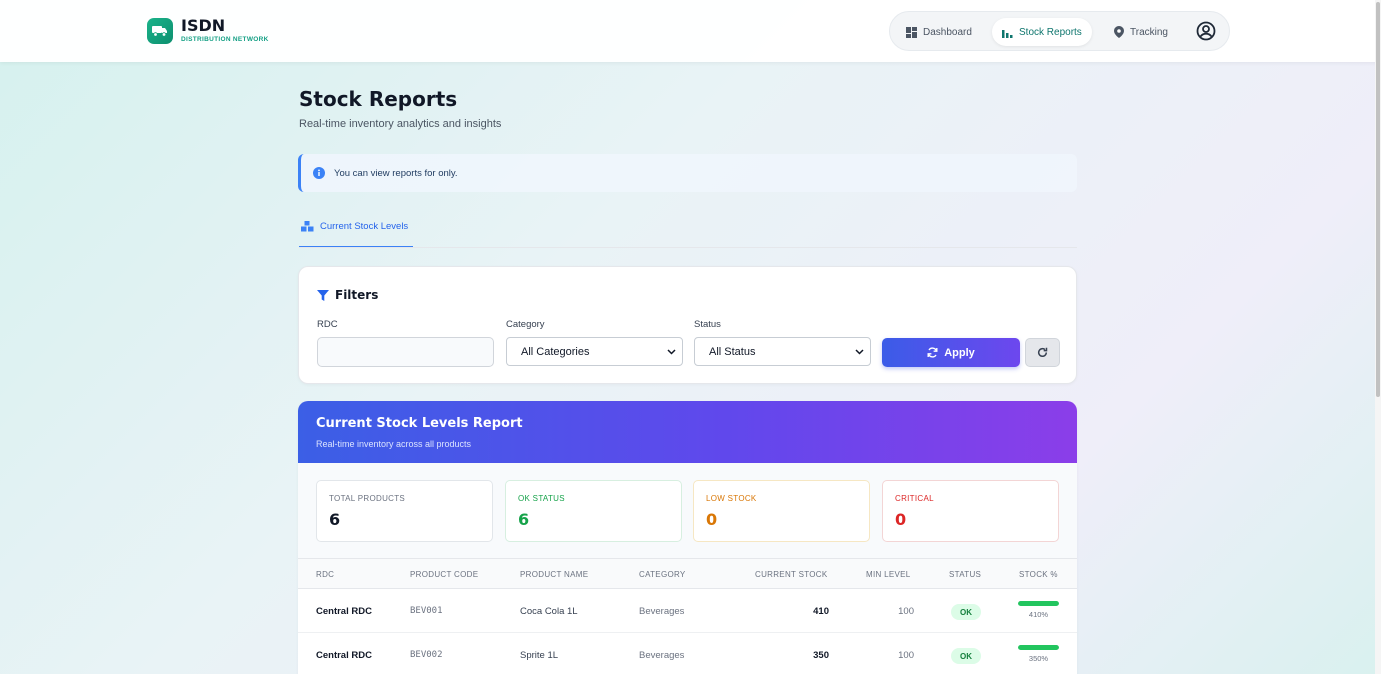 The height and width of the screenshot is (674, 1381). What do you see at coordinates (419, 423) in the screenshot?
I see `report-title: Current Stock Levels Report` at bounding box center [419, 423].